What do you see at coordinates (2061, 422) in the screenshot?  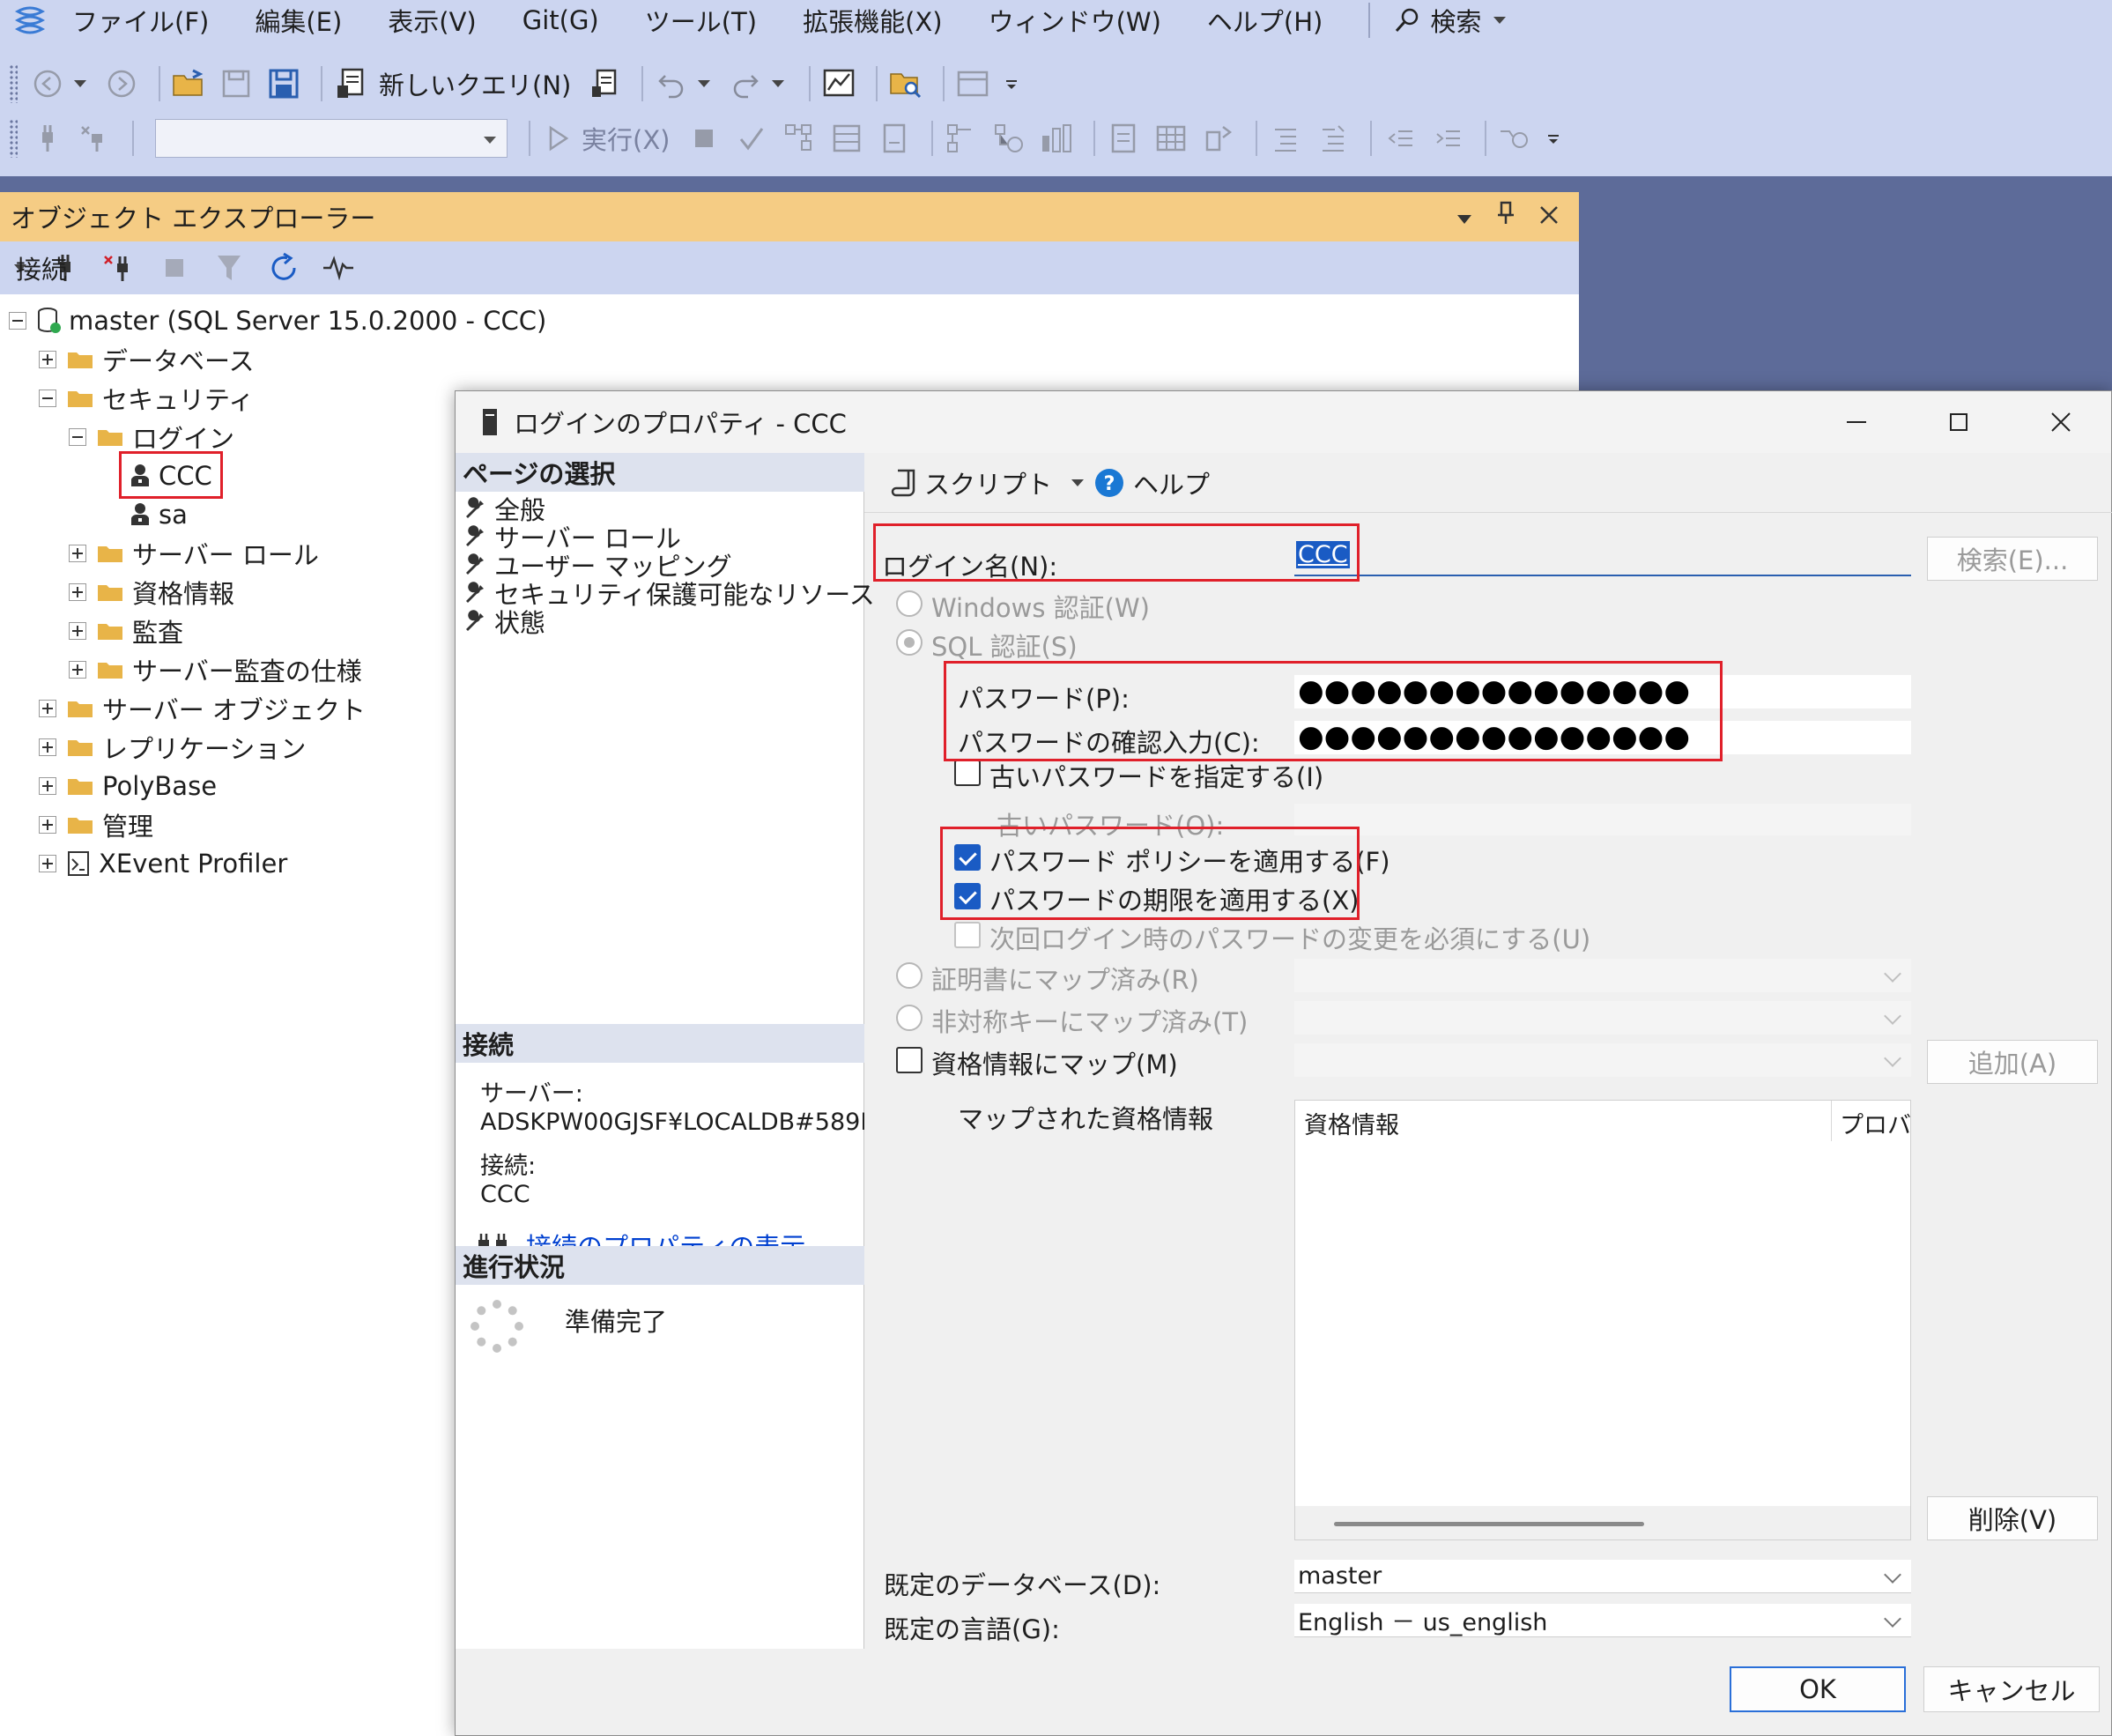 I see `close-button` at bounding box center [2061, 422].